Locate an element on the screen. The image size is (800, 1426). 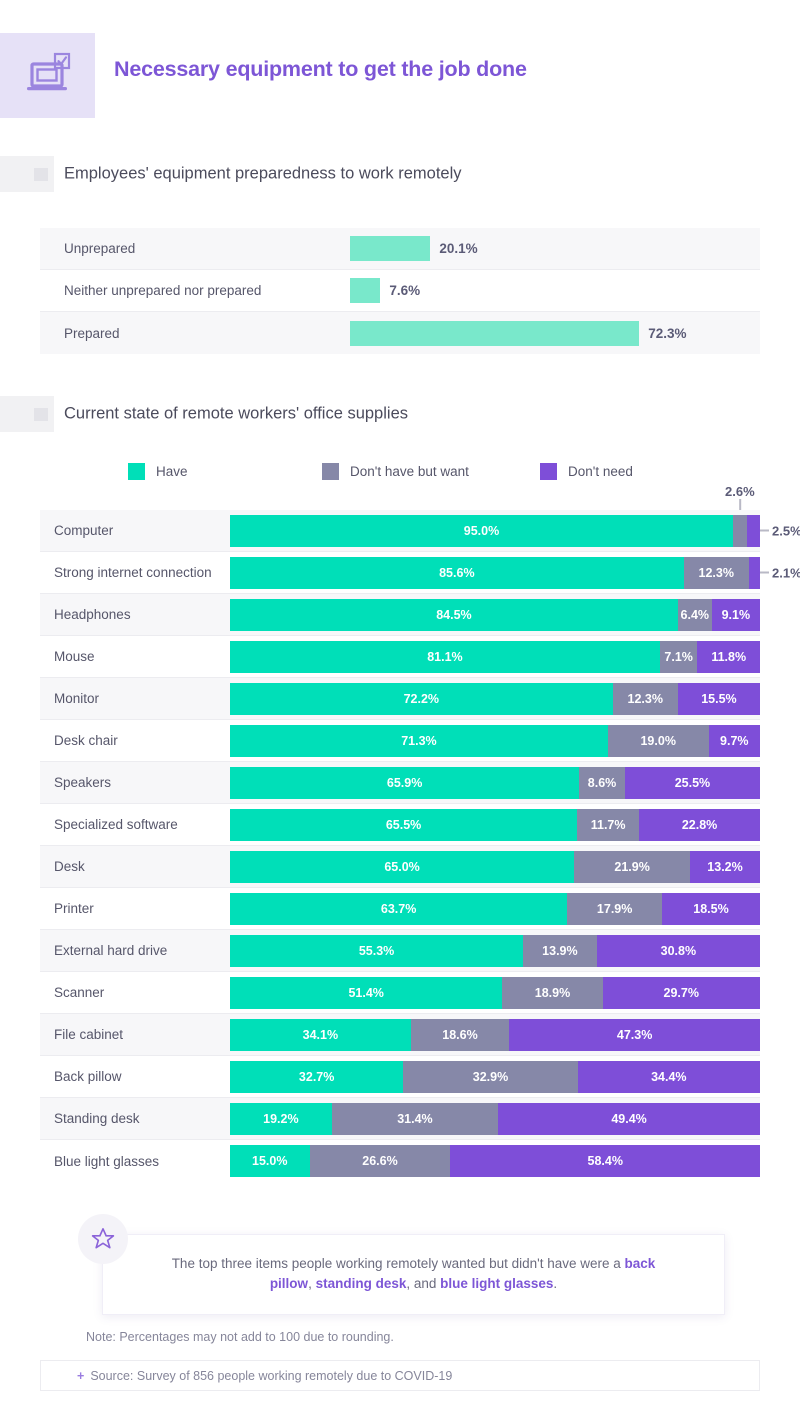
segment-dont-need: 30.8% is located at coordinates (678, 950).